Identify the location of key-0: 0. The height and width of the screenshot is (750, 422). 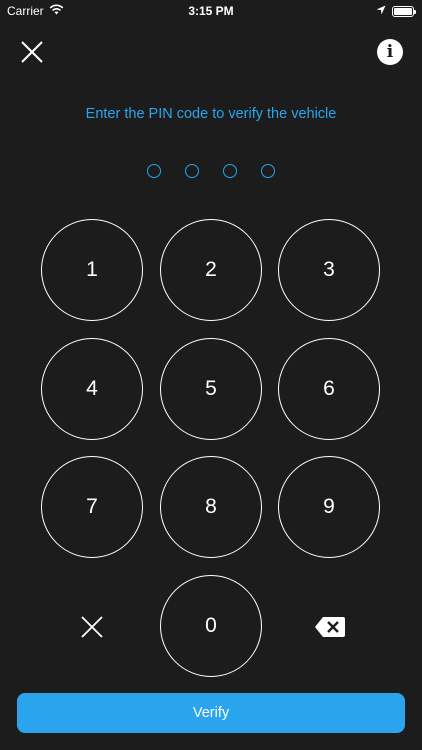
(211, 626).